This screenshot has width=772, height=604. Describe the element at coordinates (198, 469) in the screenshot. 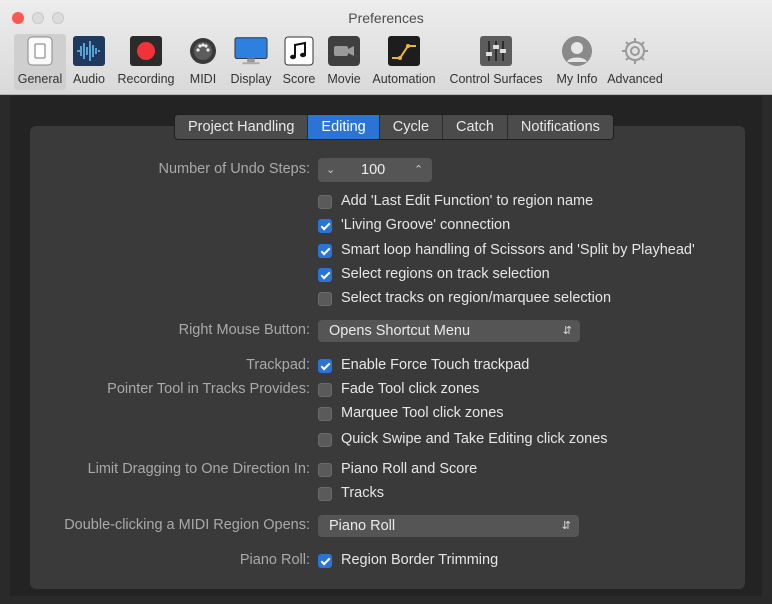

I see `limit-dragging-label: Limit Dragging to One Direction In:` at that location.